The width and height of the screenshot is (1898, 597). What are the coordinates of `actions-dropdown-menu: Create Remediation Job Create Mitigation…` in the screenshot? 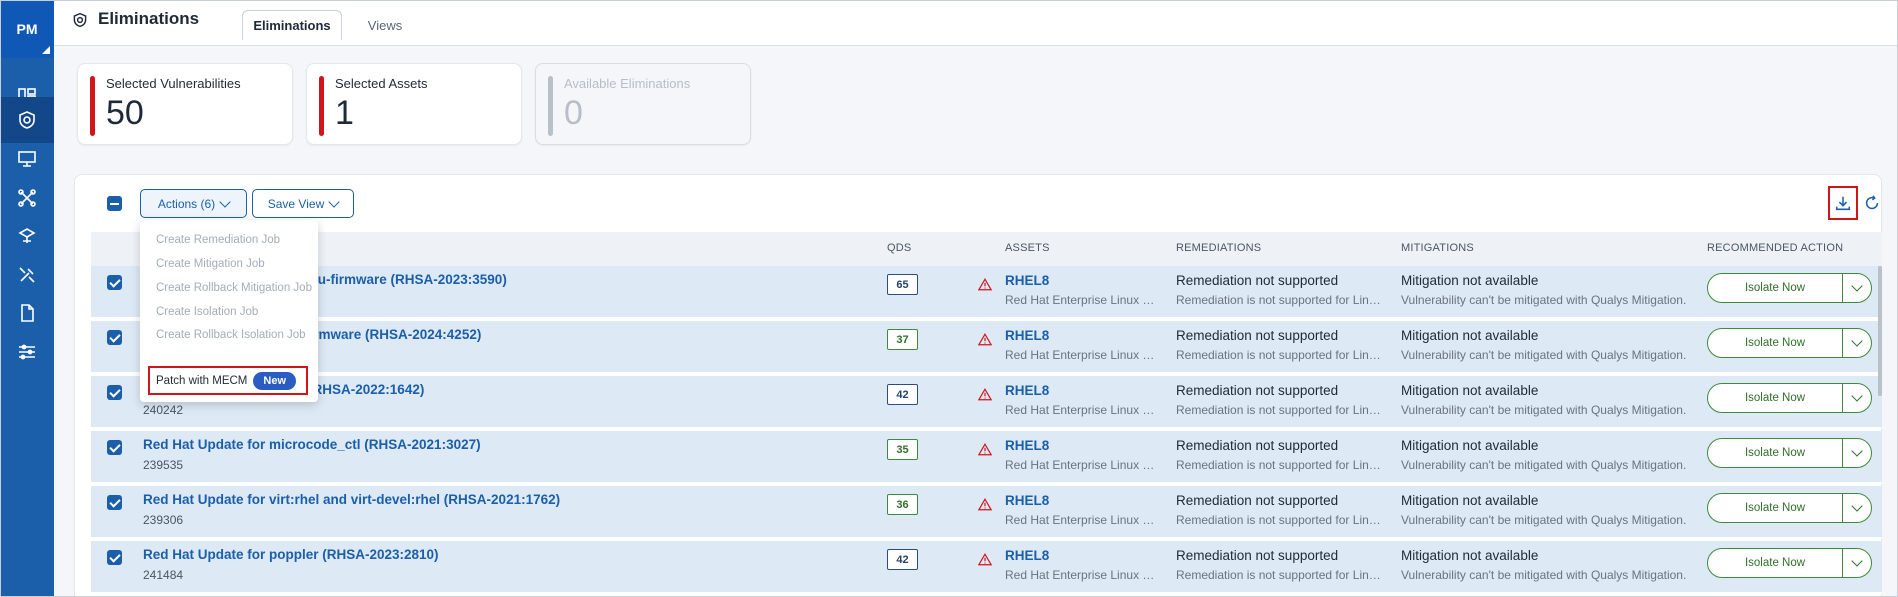 It's located at (229, 311).